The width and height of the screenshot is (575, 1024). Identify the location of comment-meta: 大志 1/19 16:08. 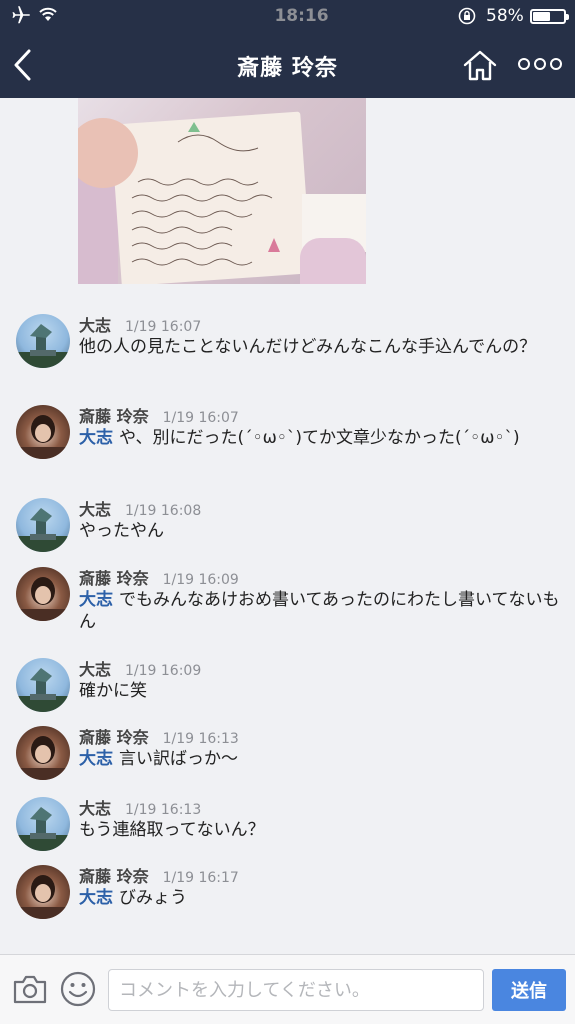
(140, 508).